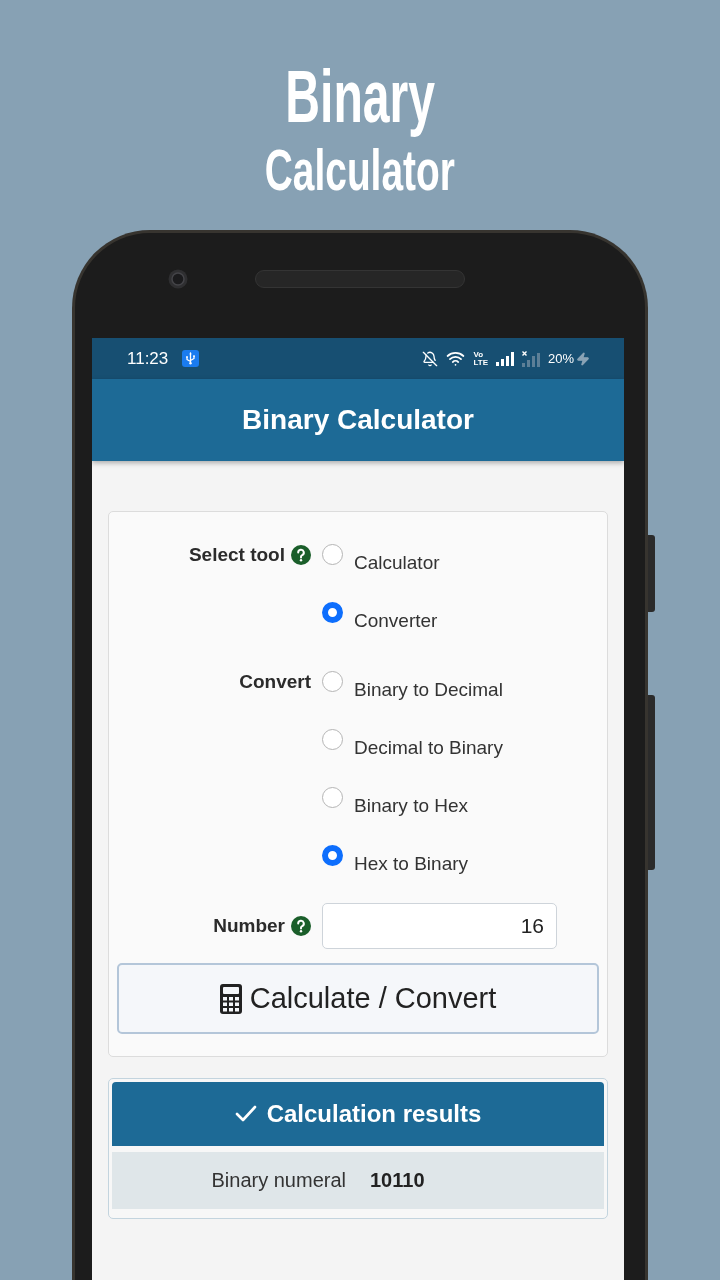 This screenshot has width=720, height=1280. What do you see at coordinates (456, 358) in the screenshot?
I see `wifi-icon` at bounding box center [456, 358].